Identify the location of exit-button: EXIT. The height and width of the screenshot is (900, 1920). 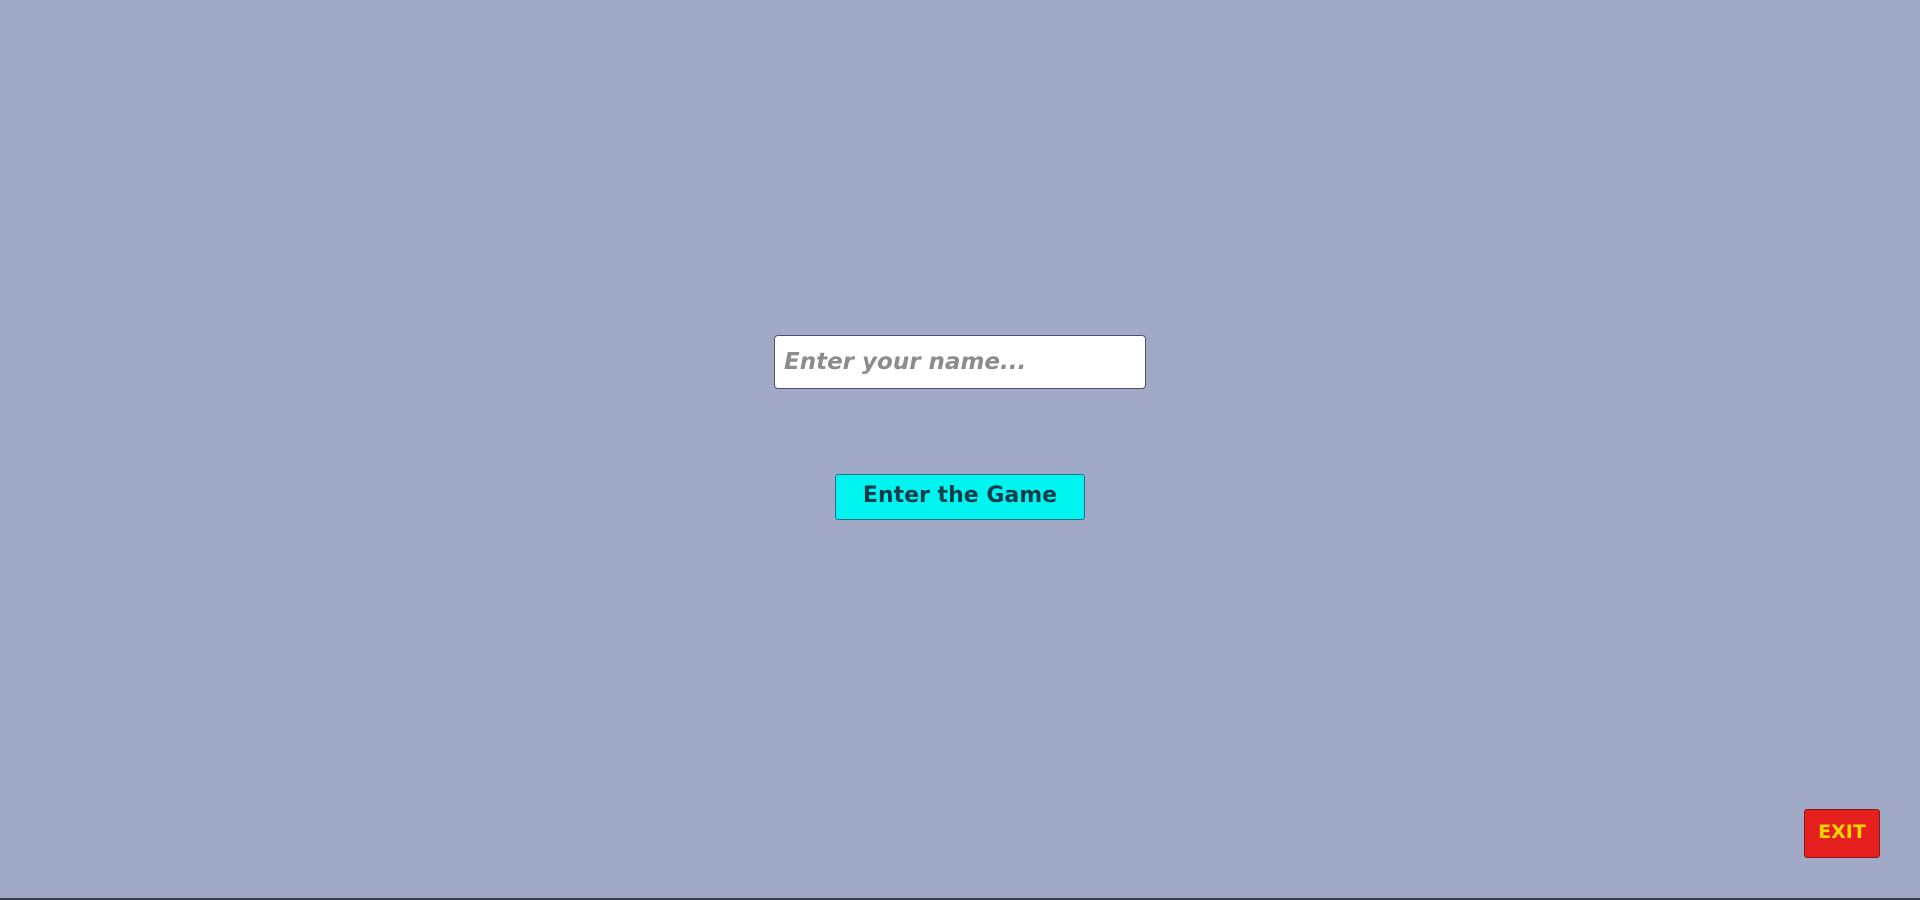
(1842, 833).